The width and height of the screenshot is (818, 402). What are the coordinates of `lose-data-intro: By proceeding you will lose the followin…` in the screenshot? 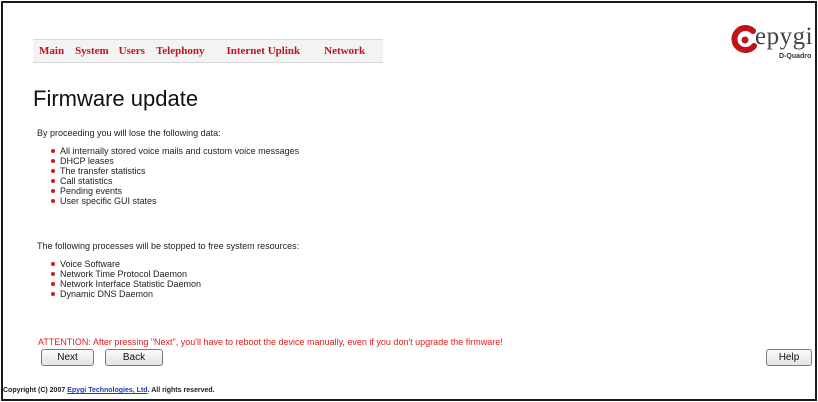 It's located at (129, 133).